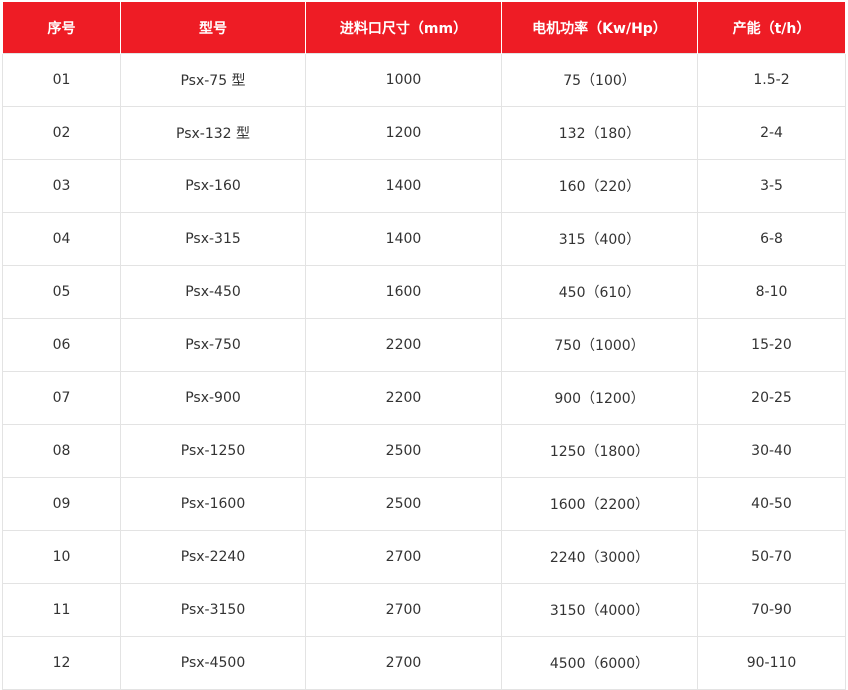 This screenshot has width=848, height=690. I want to click on cell-index: 11, so click(61, 610).